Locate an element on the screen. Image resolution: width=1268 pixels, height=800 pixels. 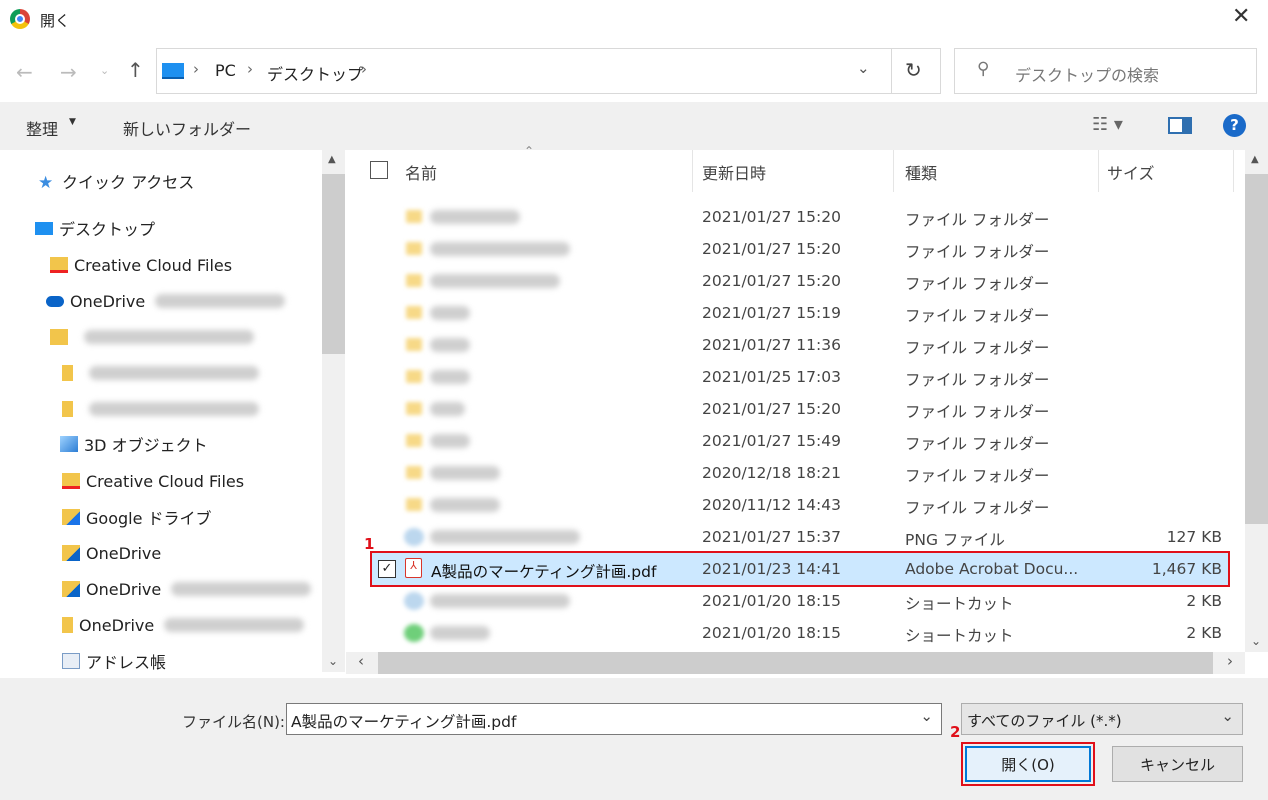
sidebar-item-label: デスクトップ is located at coordinates (107, 229).